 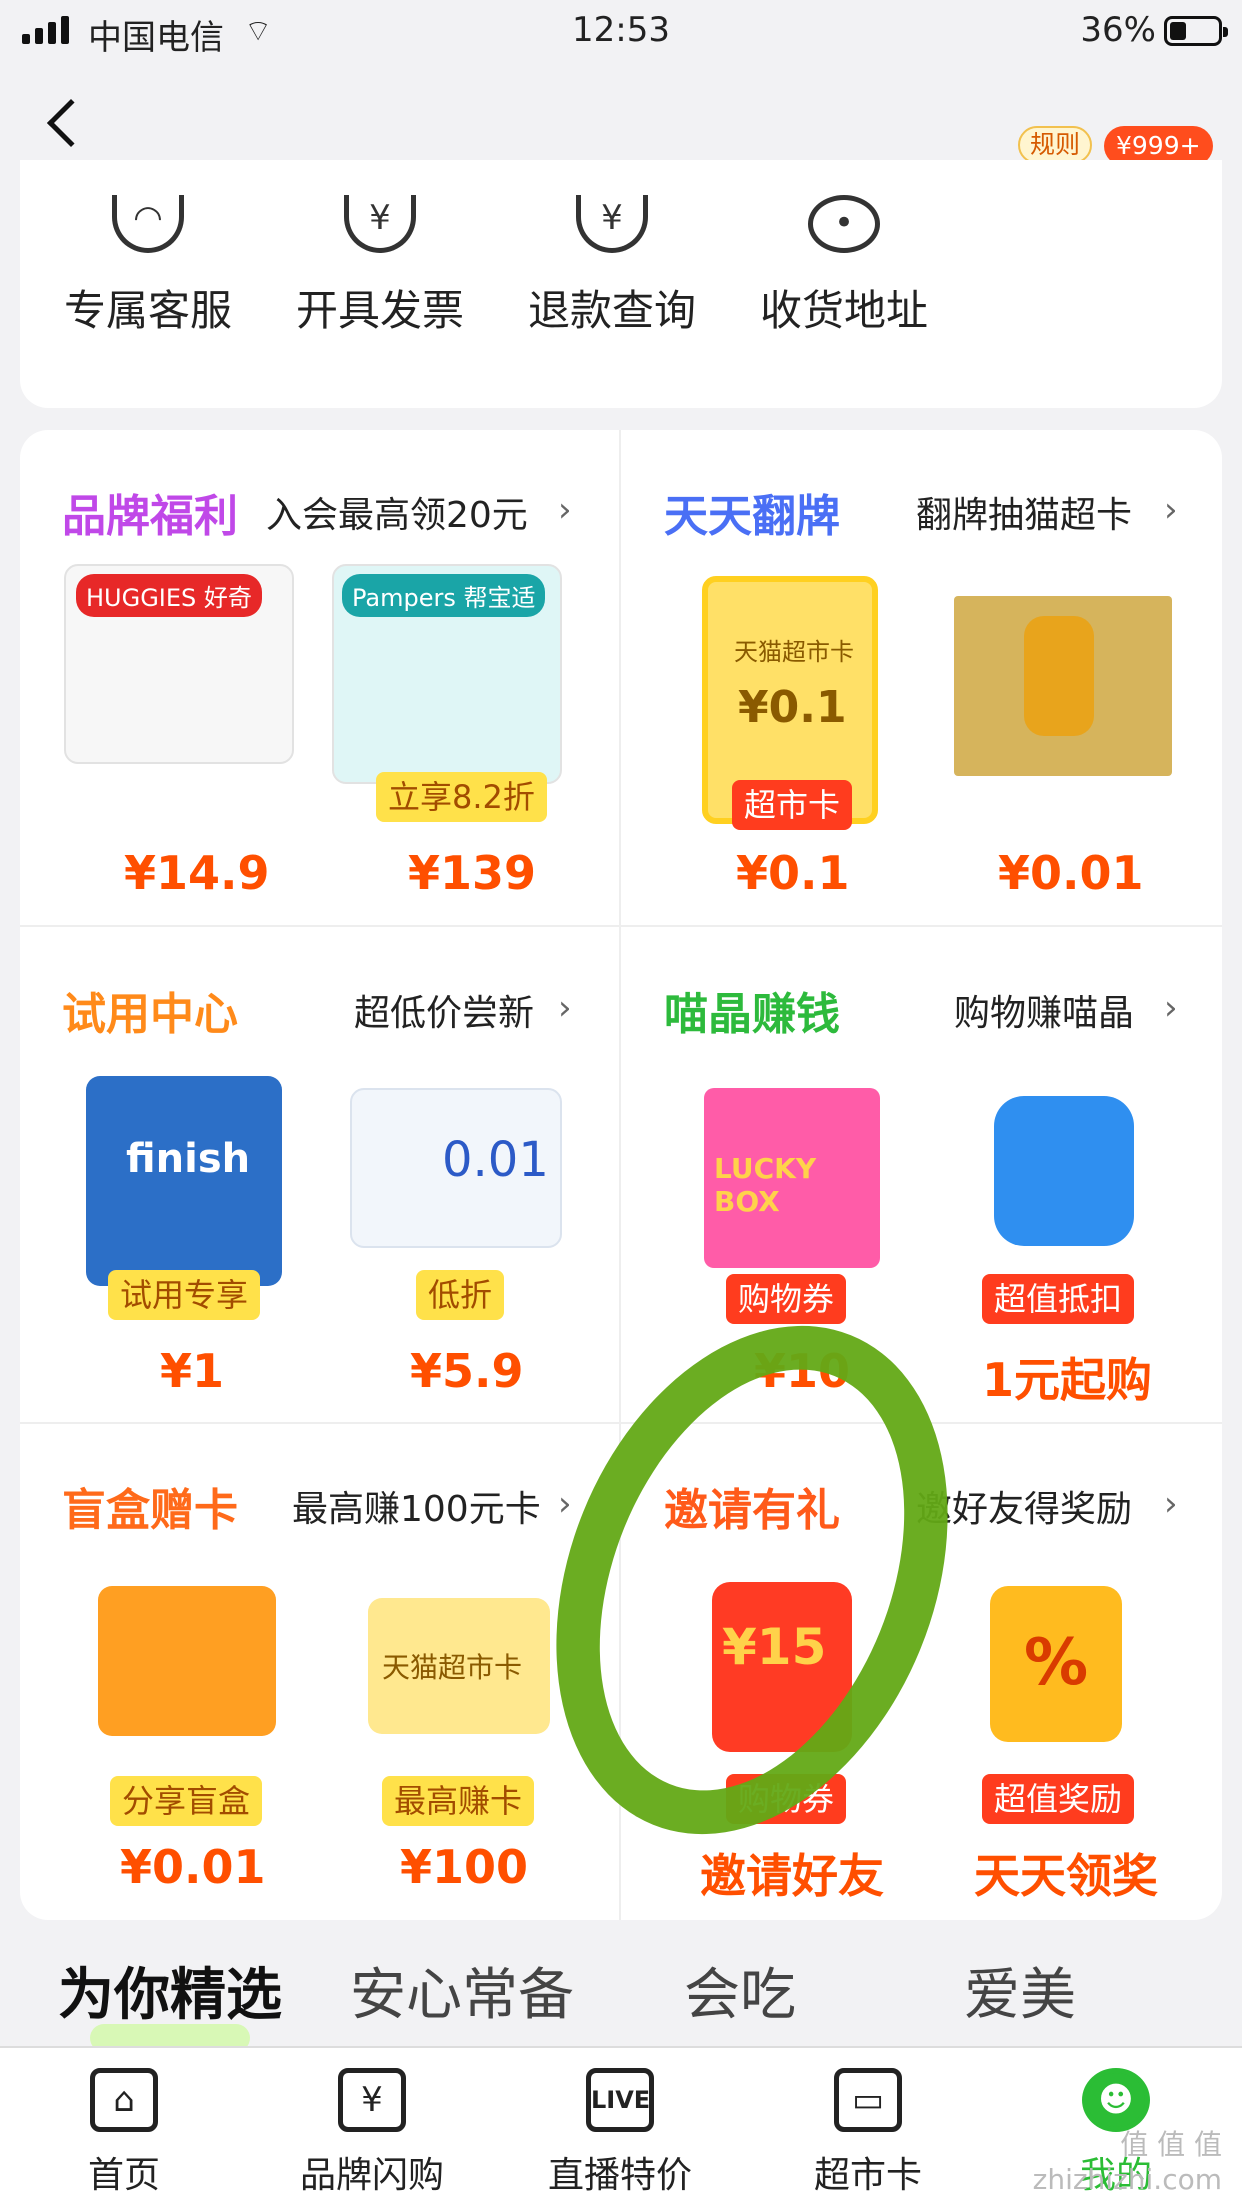 I want to click on pampers-product-image: Pampers 帮宝适, so click(x=447, y=674).